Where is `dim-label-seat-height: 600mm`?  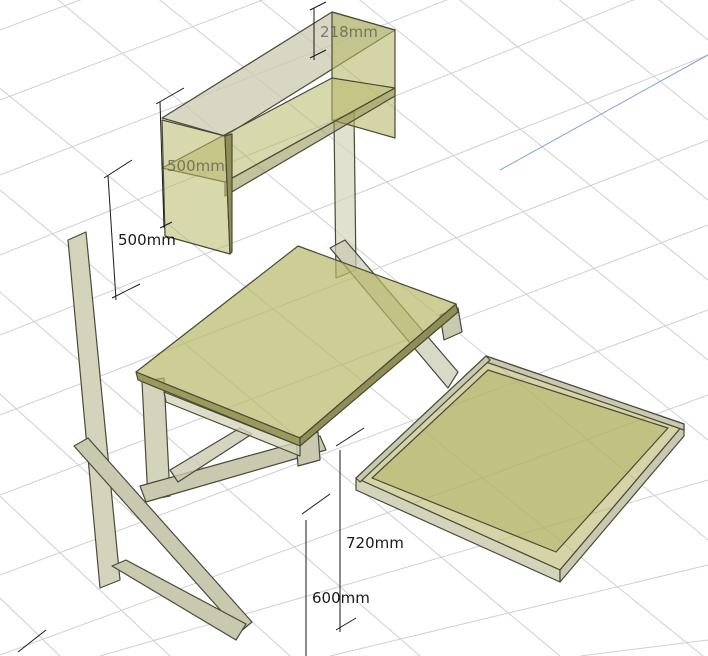 dim-label-seat-height: 600mm is located at coordinates (341, 598).